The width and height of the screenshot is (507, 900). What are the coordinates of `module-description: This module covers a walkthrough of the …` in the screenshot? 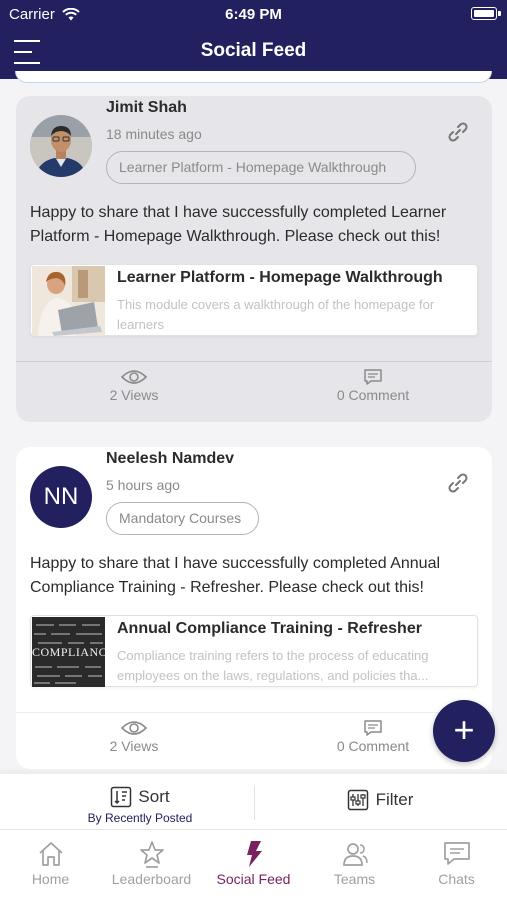 It's located at (276, 314).